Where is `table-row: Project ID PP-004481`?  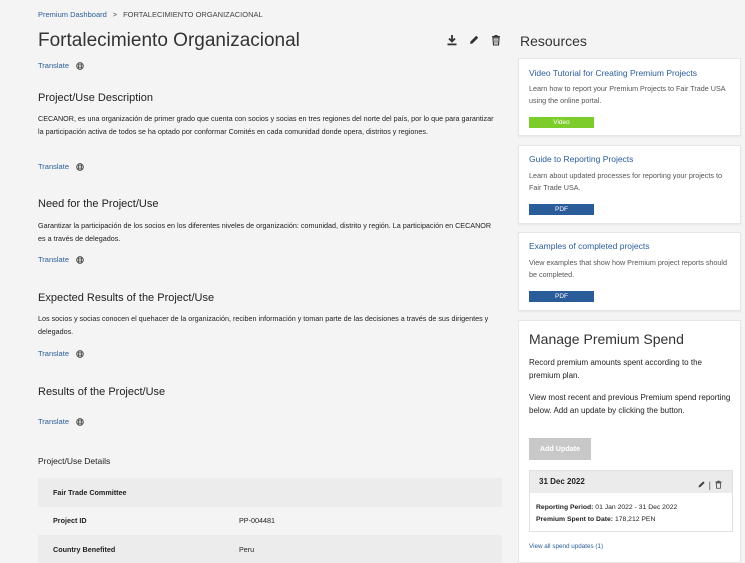
table-row: Project ID PP-004481 is located at coordinates (270, 520).